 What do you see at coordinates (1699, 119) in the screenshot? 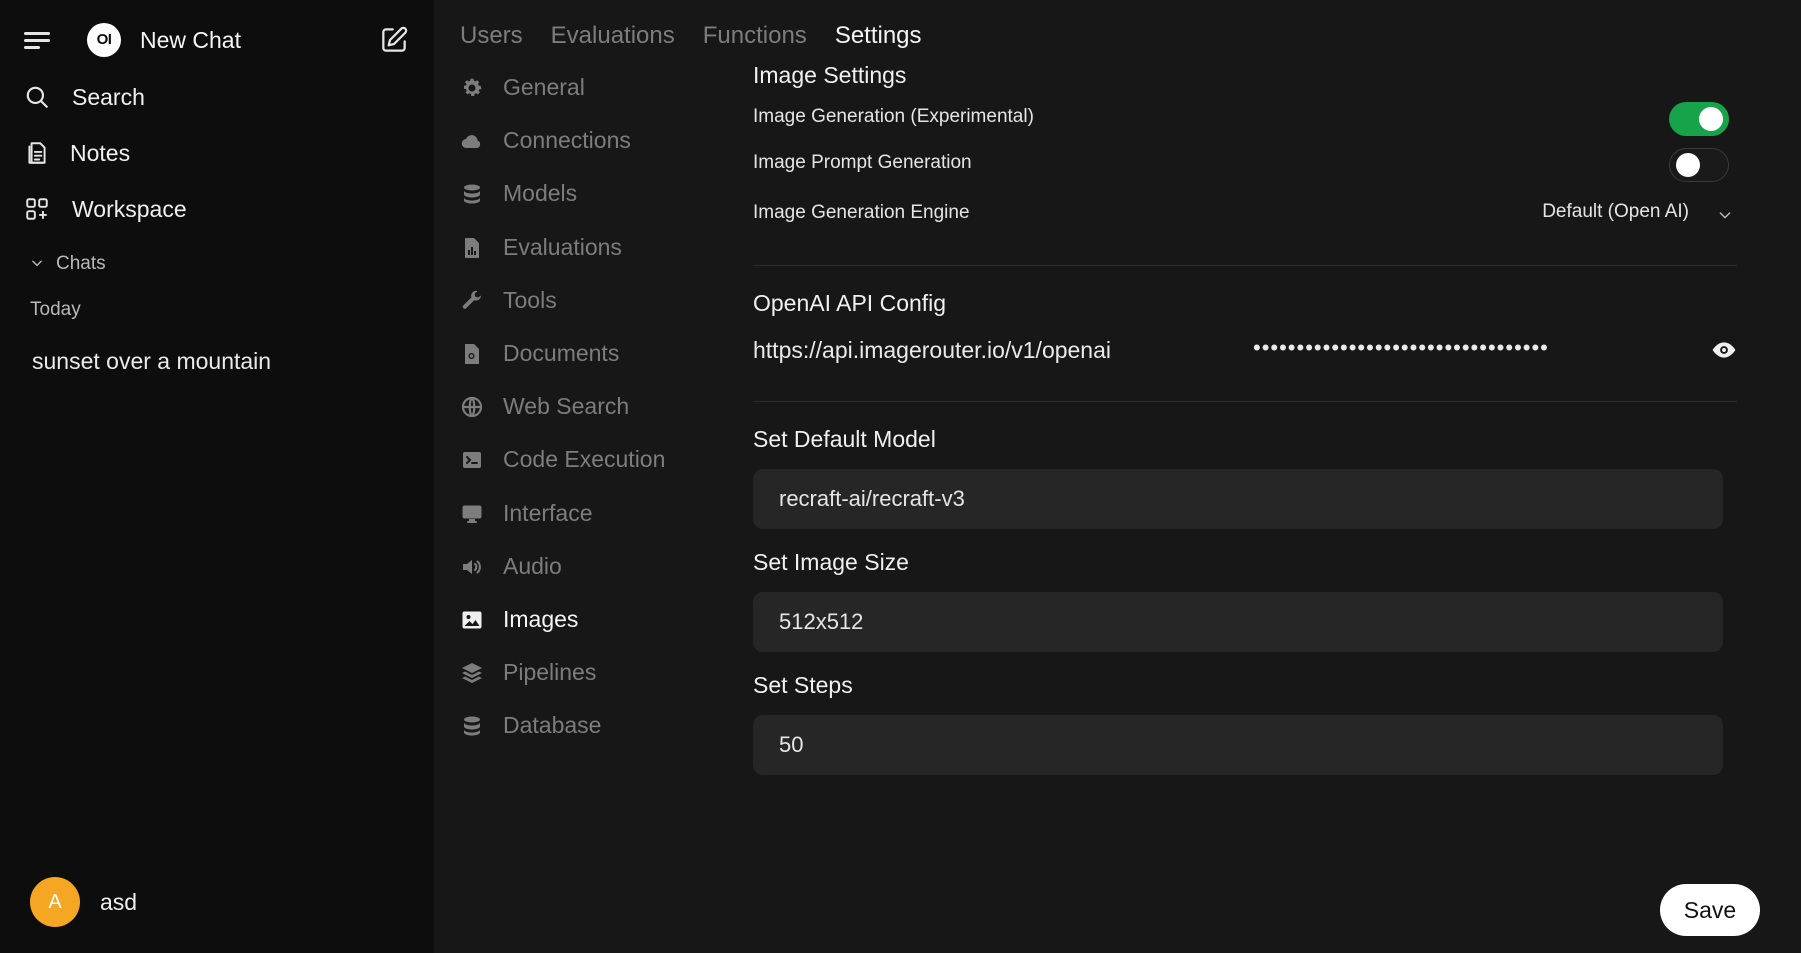
I see `image-generation-toggle` at bounding box center [1699, 119].